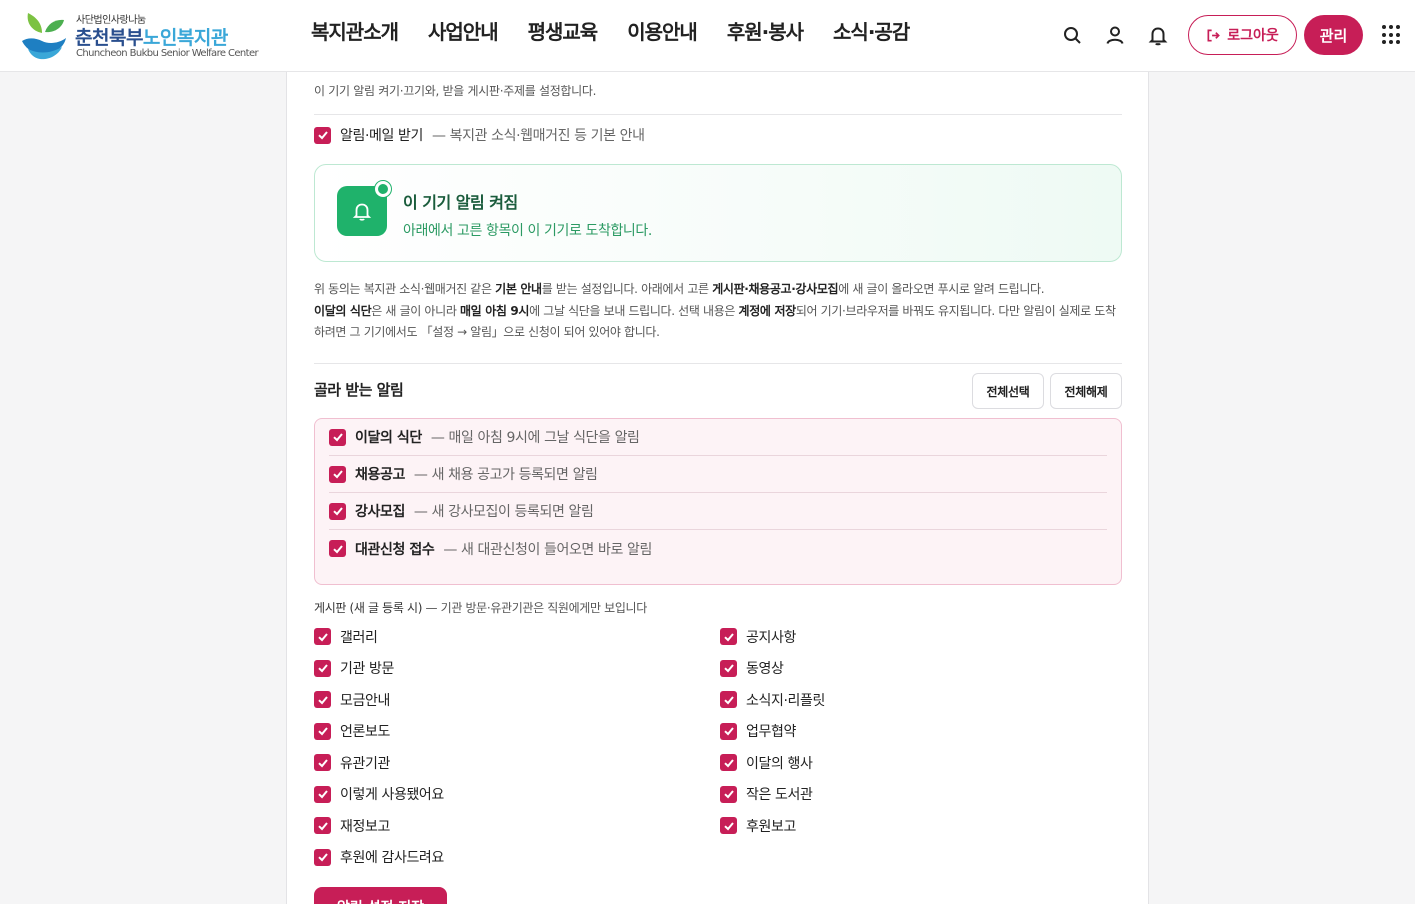  I want to click on board-item: 갤러리, so click(517, 637).